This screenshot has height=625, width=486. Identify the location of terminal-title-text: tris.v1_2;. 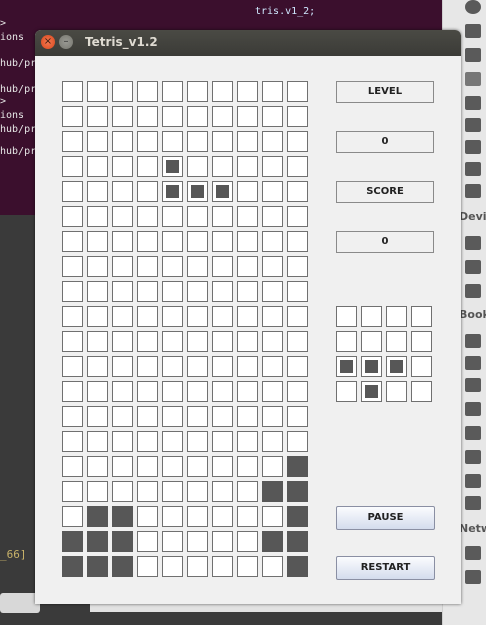
(285, 11).